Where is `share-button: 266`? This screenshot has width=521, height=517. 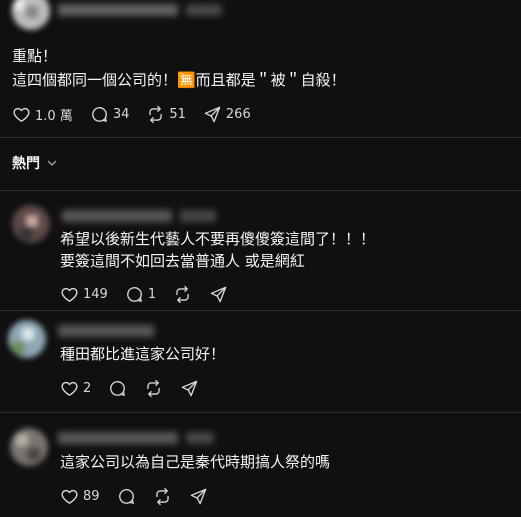
share-button: 266 is located at coordinates (227, 114).